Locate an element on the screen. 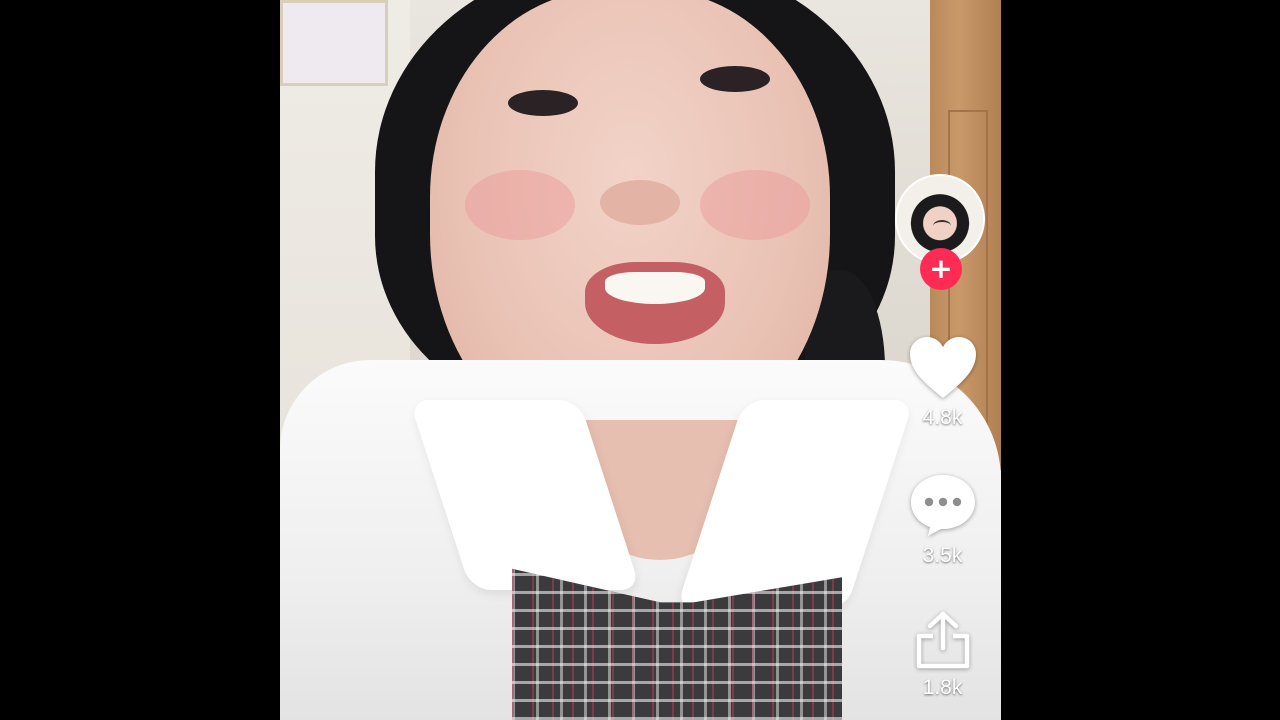 This screenshot has height=720, width=1280. plus-icon: + is located at coordinates (941, 268).